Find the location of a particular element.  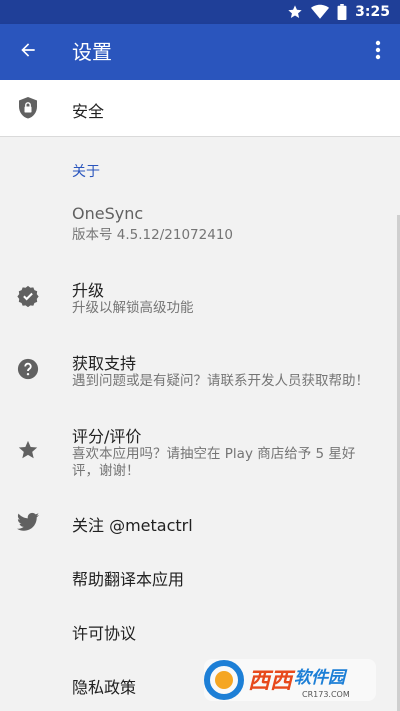

clock-time: 3:25 is located at coordinates (372, 12).